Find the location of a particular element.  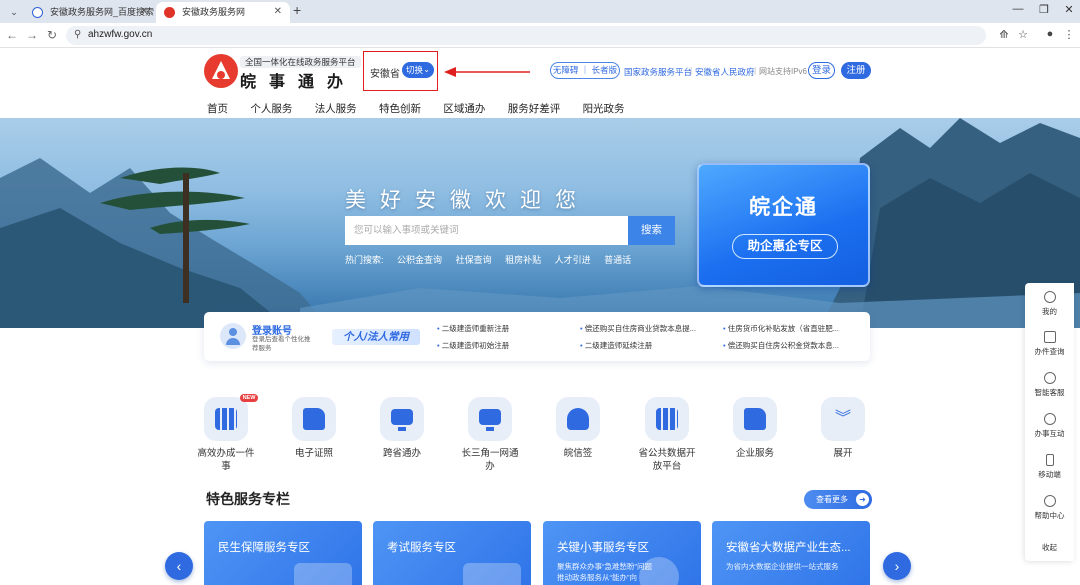

nav-regional: 区域通办 is located at coordinates (464, 108).